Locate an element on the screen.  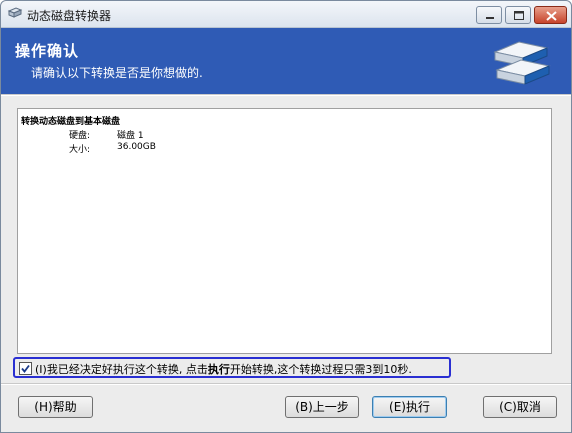
maximize-icon is located at coordinates (519, 15).